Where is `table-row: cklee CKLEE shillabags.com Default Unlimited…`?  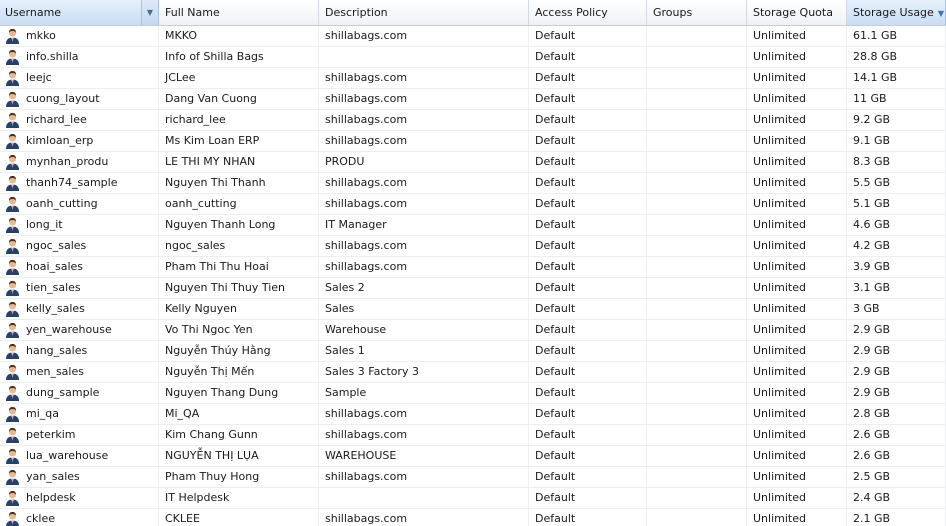 table-row: cklee CKLEE shillabags.com Default Unlimited… is located at coordinates (473, 517).